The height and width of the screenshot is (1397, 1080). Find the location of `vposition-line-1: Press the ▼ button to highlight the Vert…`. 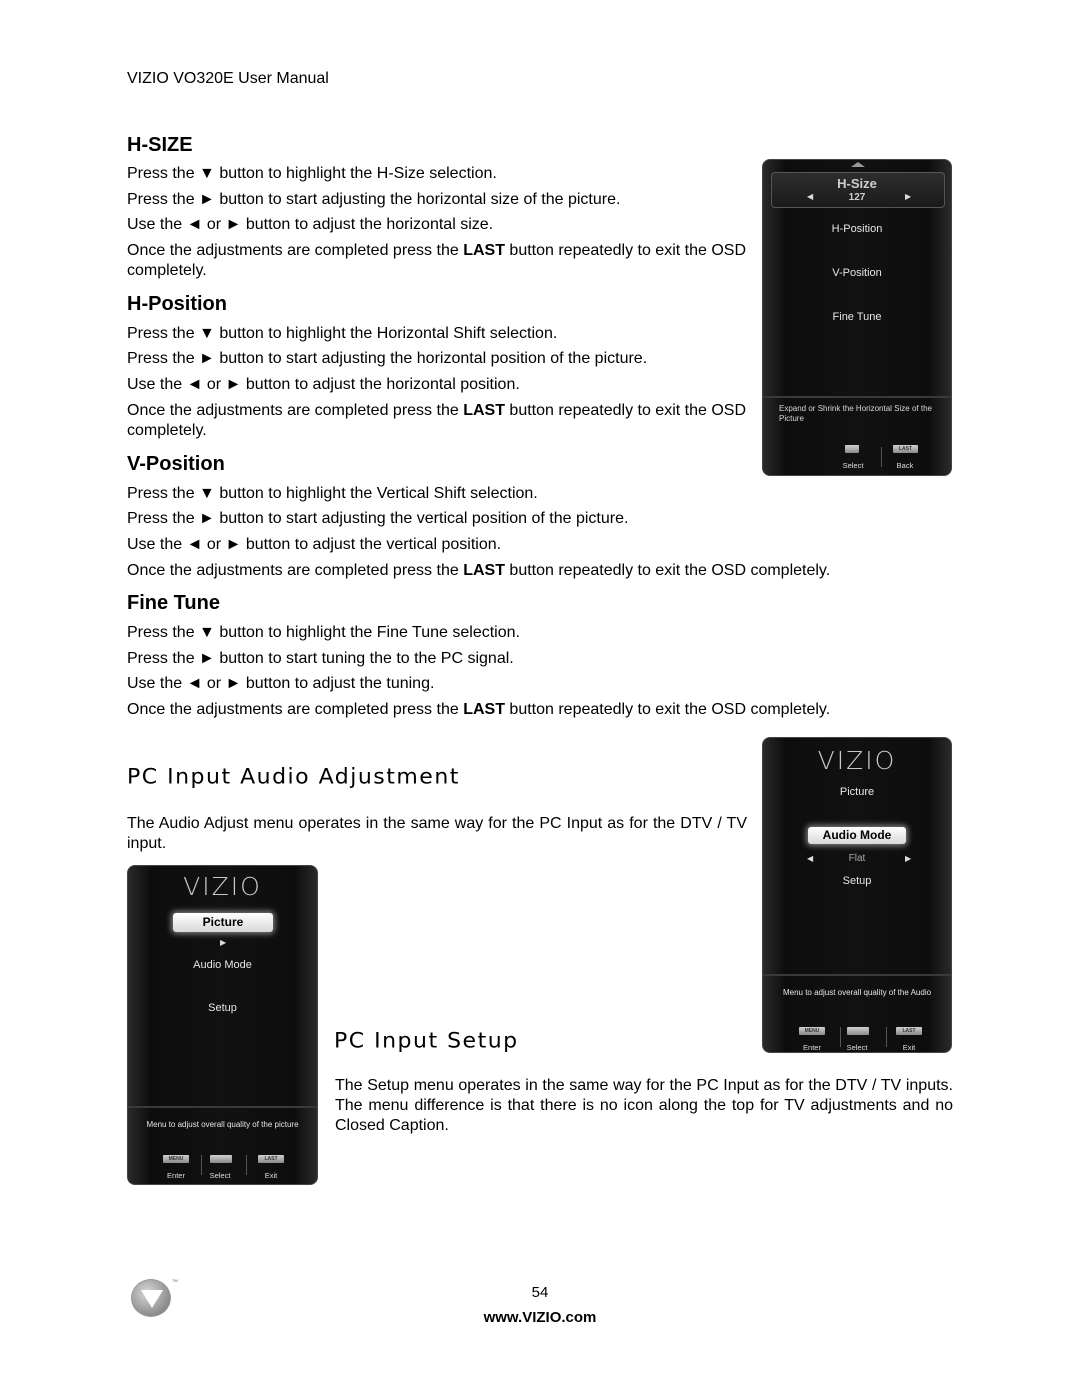

vposition-line-1: Press the ▼ button to highlight the Vert… is located at coordinates (332, 493).